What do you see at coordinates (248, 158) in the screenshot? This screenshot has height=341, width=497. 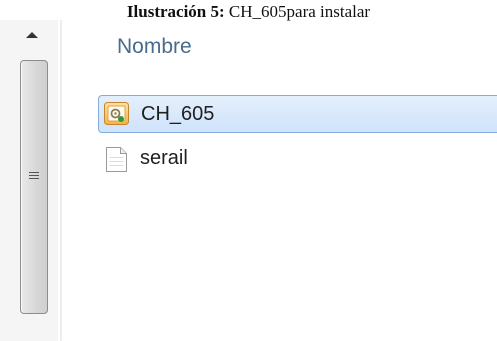 I see `file-row-serail: serail` at bounding box center [248, 158].